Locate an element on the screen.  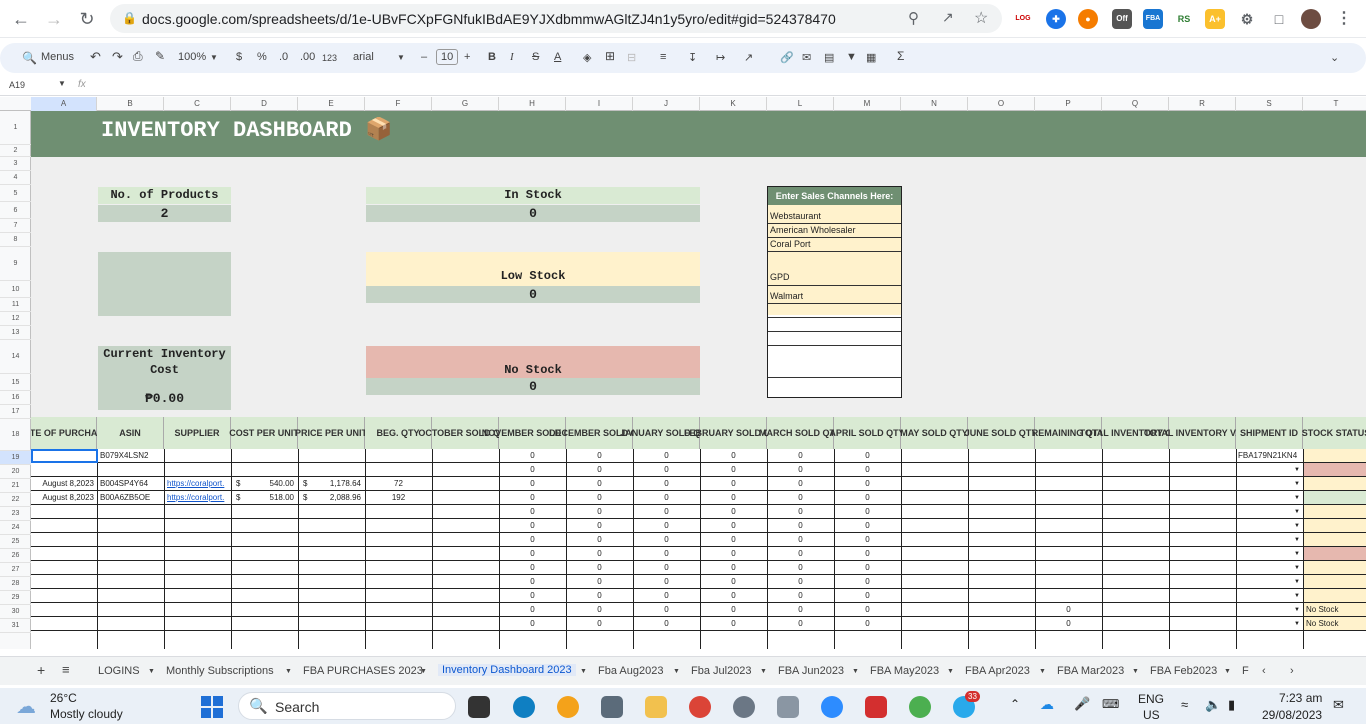
language-us: US is located at coordinates (1151, 715).